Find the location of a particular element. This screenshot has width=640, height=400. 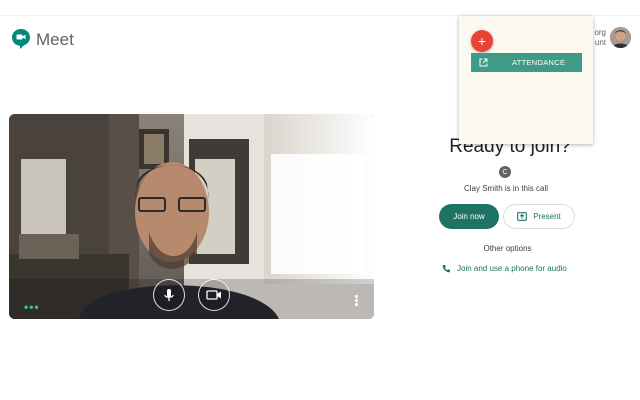

present-screen-icon is located at coordinates (522, 216).